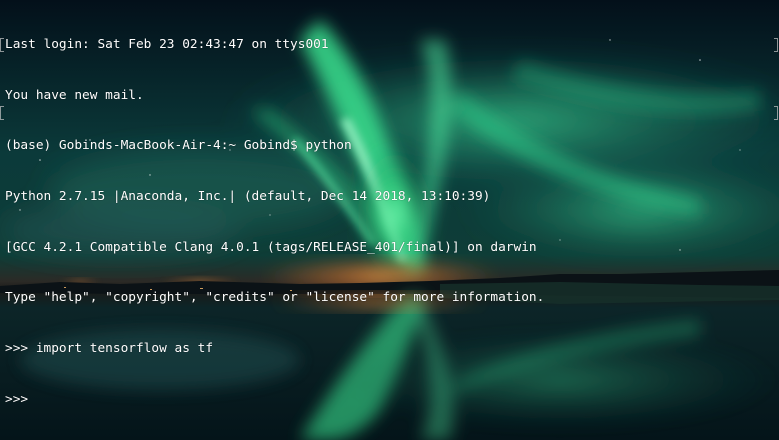 The height and width of the screenshot is (440, 779). I want to click on terminal-prompt-line: >>>, so click(387, 400).